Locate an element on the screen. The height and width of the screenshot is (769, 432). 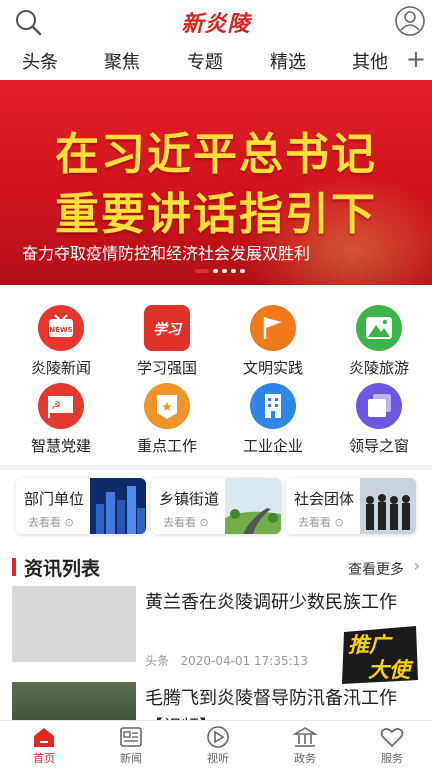
grid-label: 炎陵新闻 is located at coordinates (60, 368).